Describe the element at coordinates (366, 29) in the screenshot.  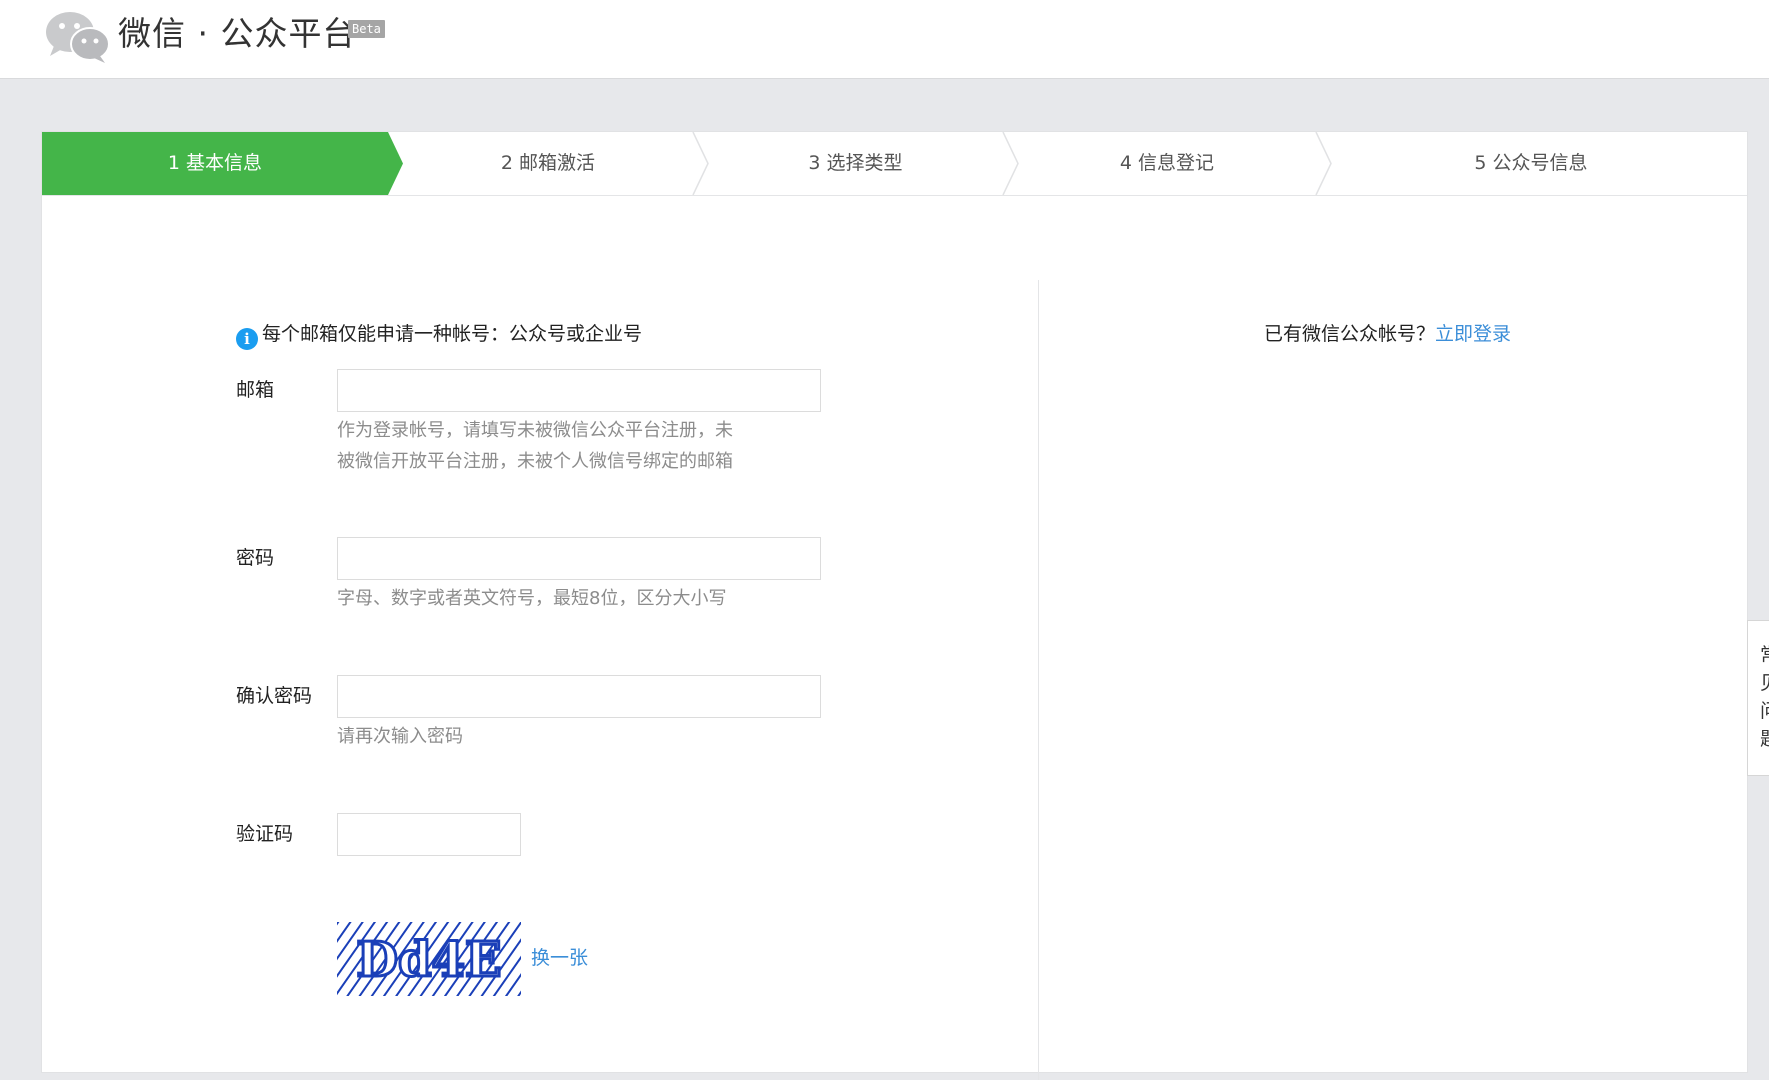
I see `beta-badge: Beta` at that location.